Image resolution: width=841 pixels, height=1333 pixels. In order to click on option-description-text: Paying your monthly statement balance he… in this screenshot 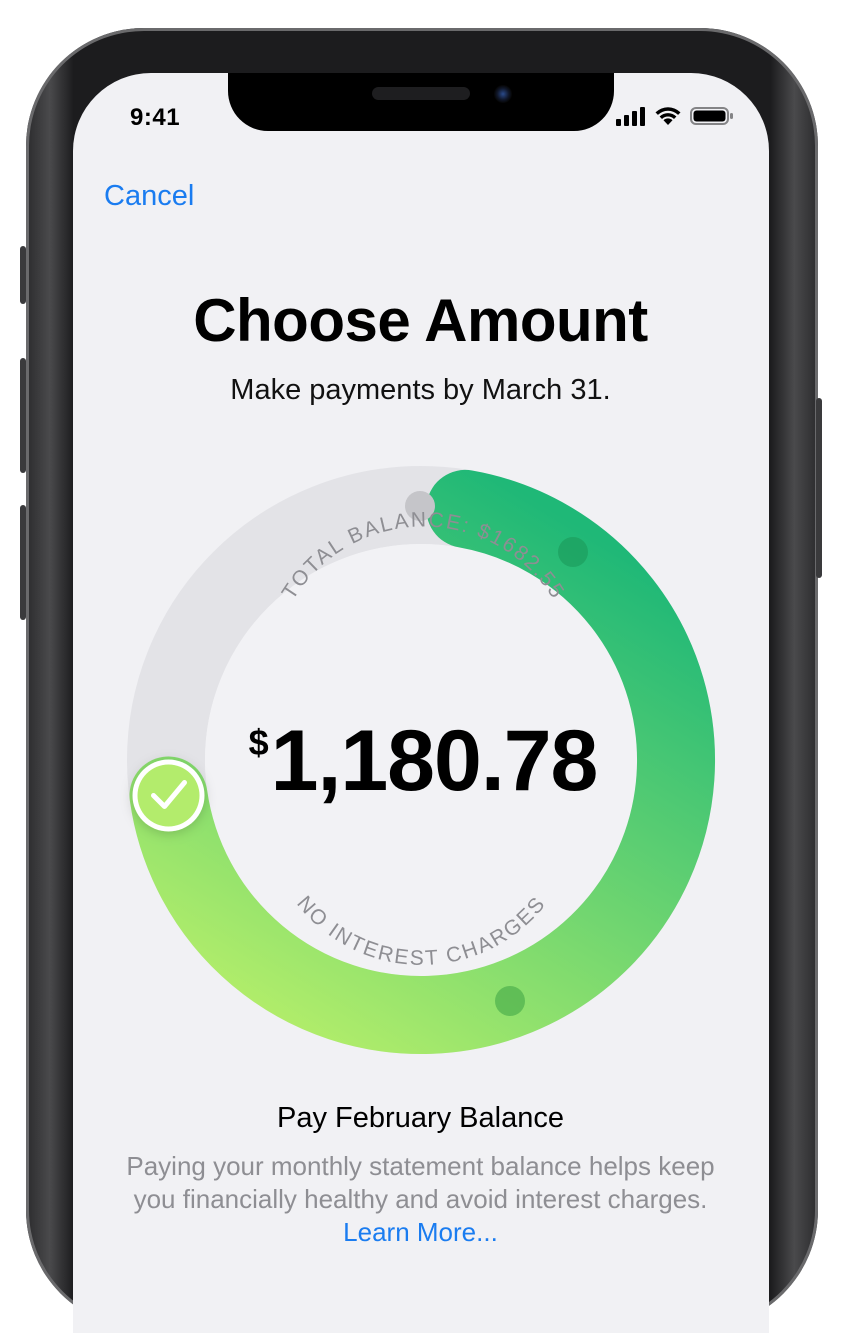, I will do `click(420, 1182)`.